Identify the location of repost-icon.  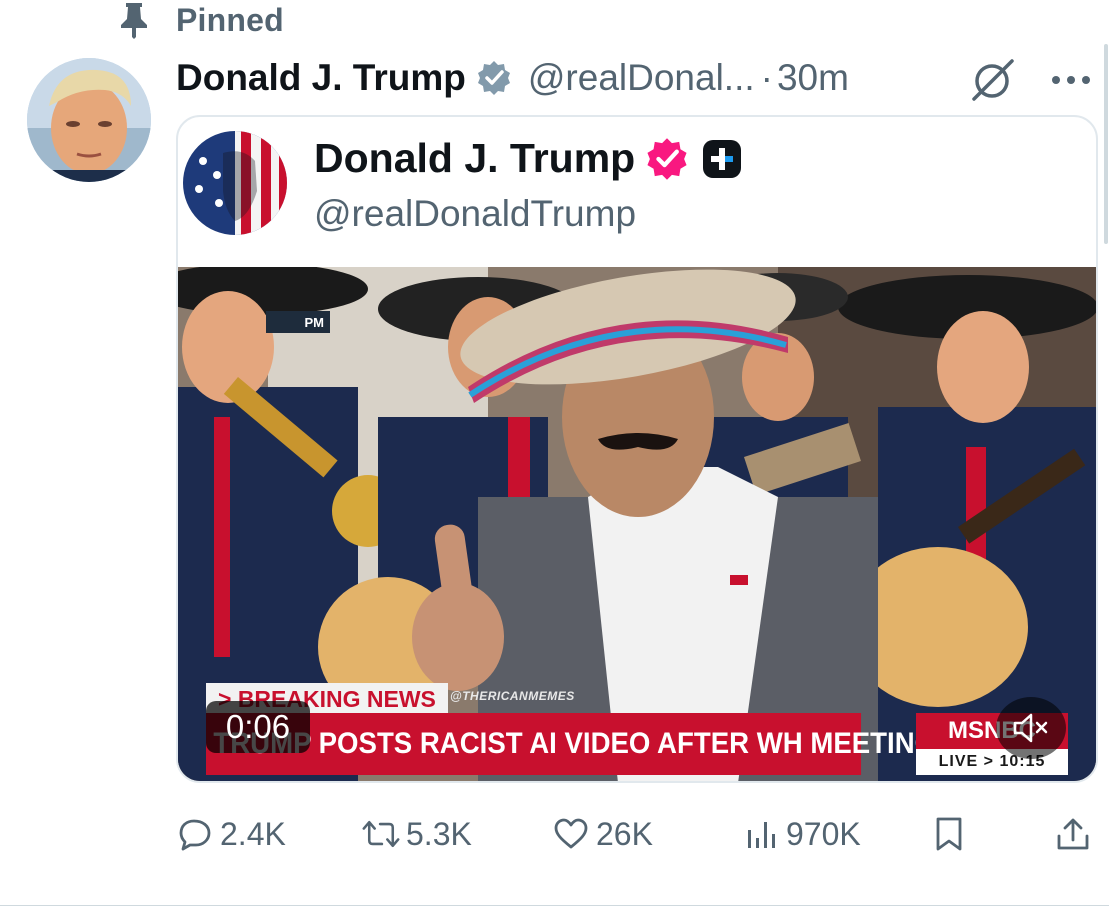
(381, 834).